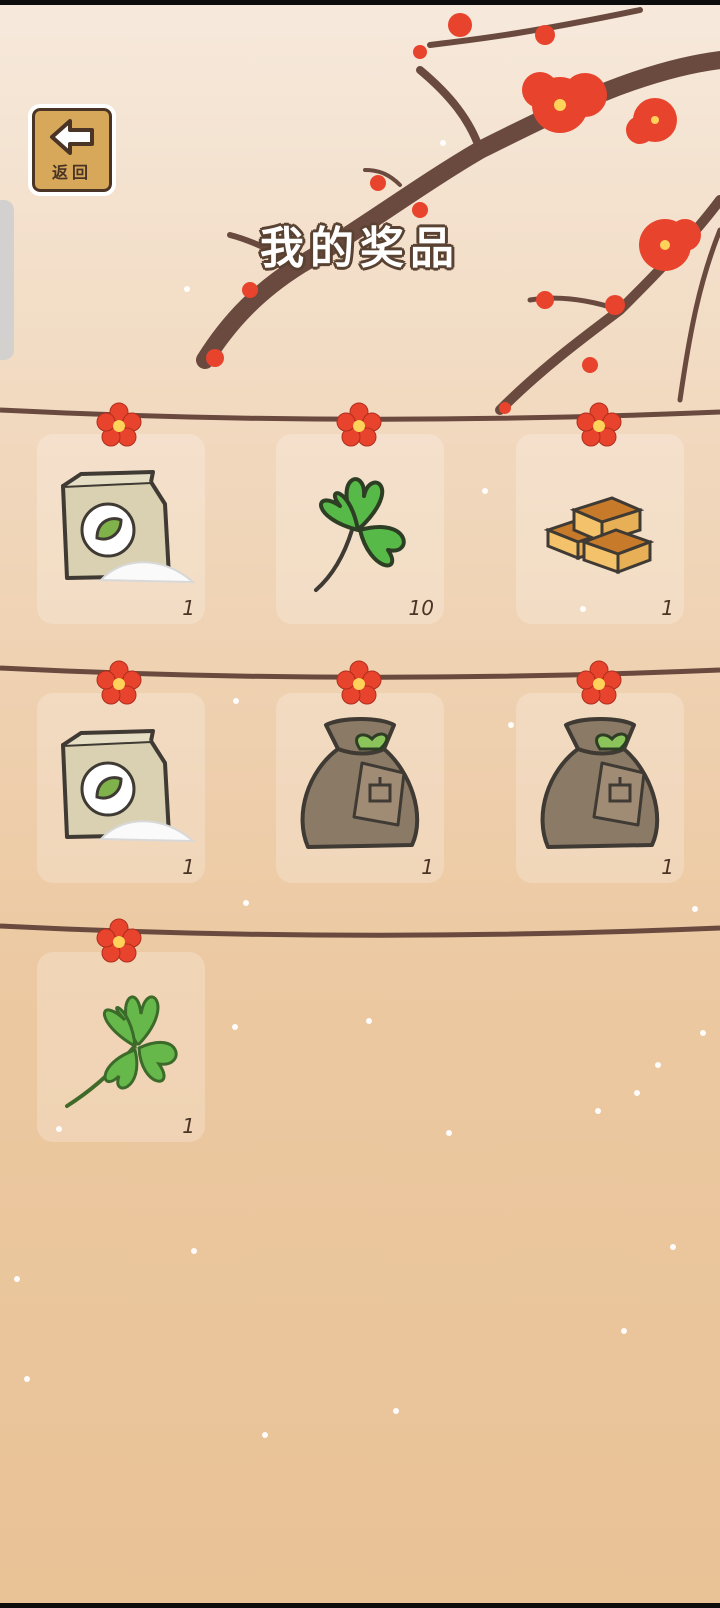 The image size is (720, 1608). What do you see at coordinates (71, 172) in the screenshot?
I see `back-button-label: 返回` at bounding box center [71, 172].